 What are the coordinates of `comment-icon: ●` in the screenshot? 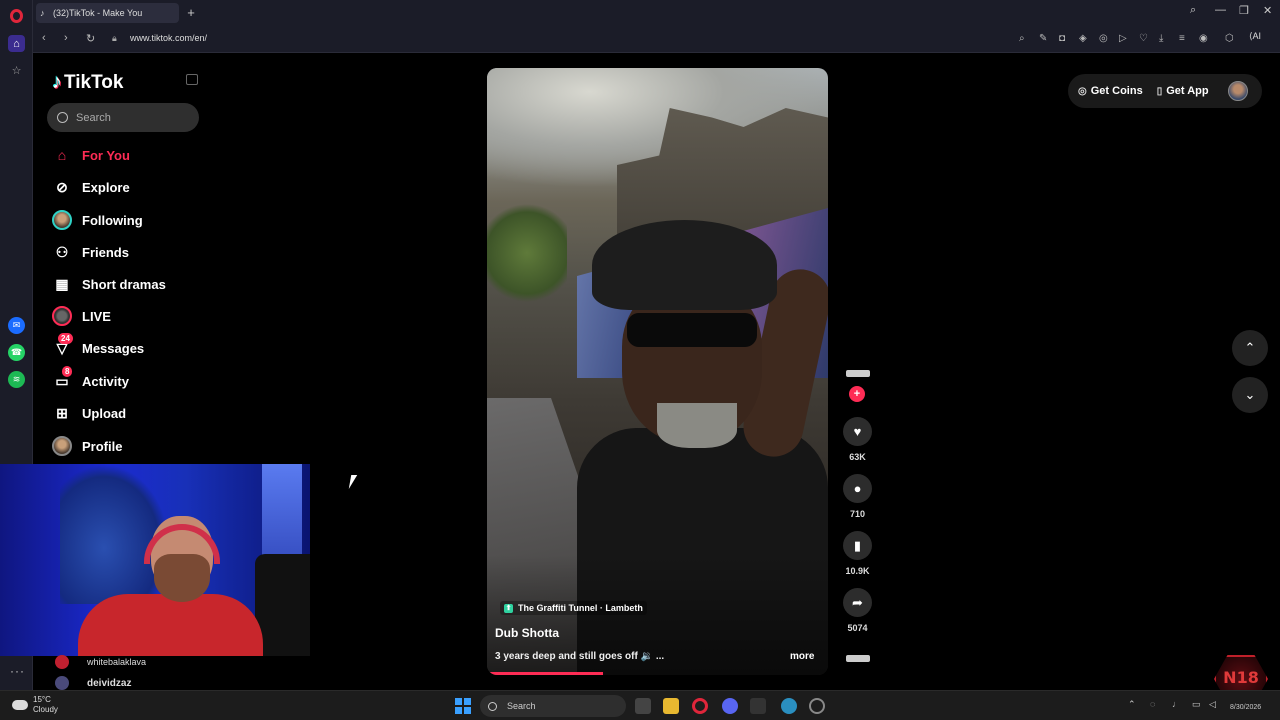 It's located at (857, 488).